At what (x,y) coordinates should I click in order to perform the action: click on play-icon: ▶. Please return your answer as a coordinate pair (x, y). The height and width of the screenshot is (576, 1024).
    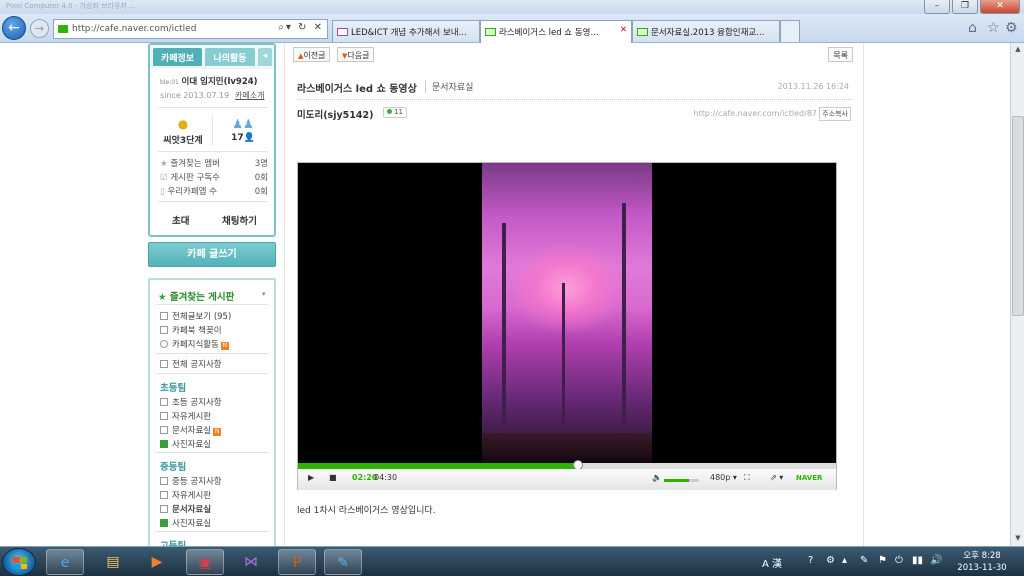
    Looking at the image, I should click on (311, 477).